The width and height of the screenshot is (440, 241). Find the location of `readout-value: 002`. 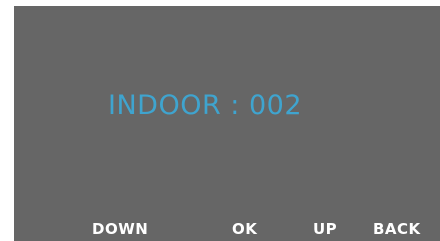

readout-value: 002 is located at coordinates (275, 105).